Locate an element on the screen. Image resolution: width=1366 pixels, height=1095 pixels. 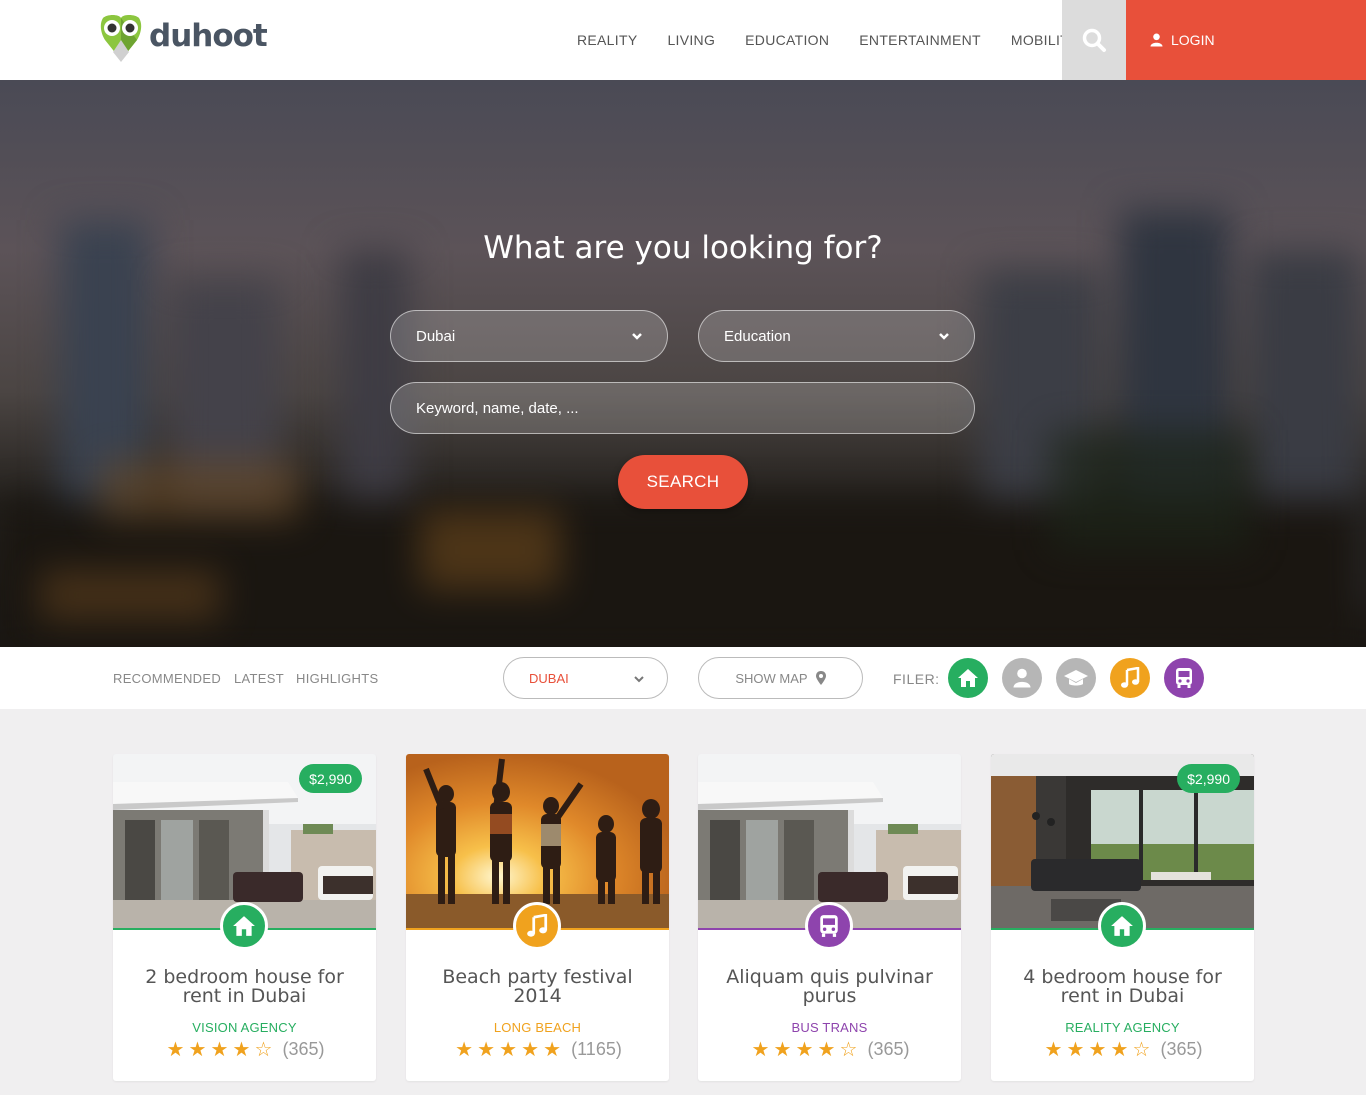
filter-entertainment-button is located at coordinates (1130, 678).